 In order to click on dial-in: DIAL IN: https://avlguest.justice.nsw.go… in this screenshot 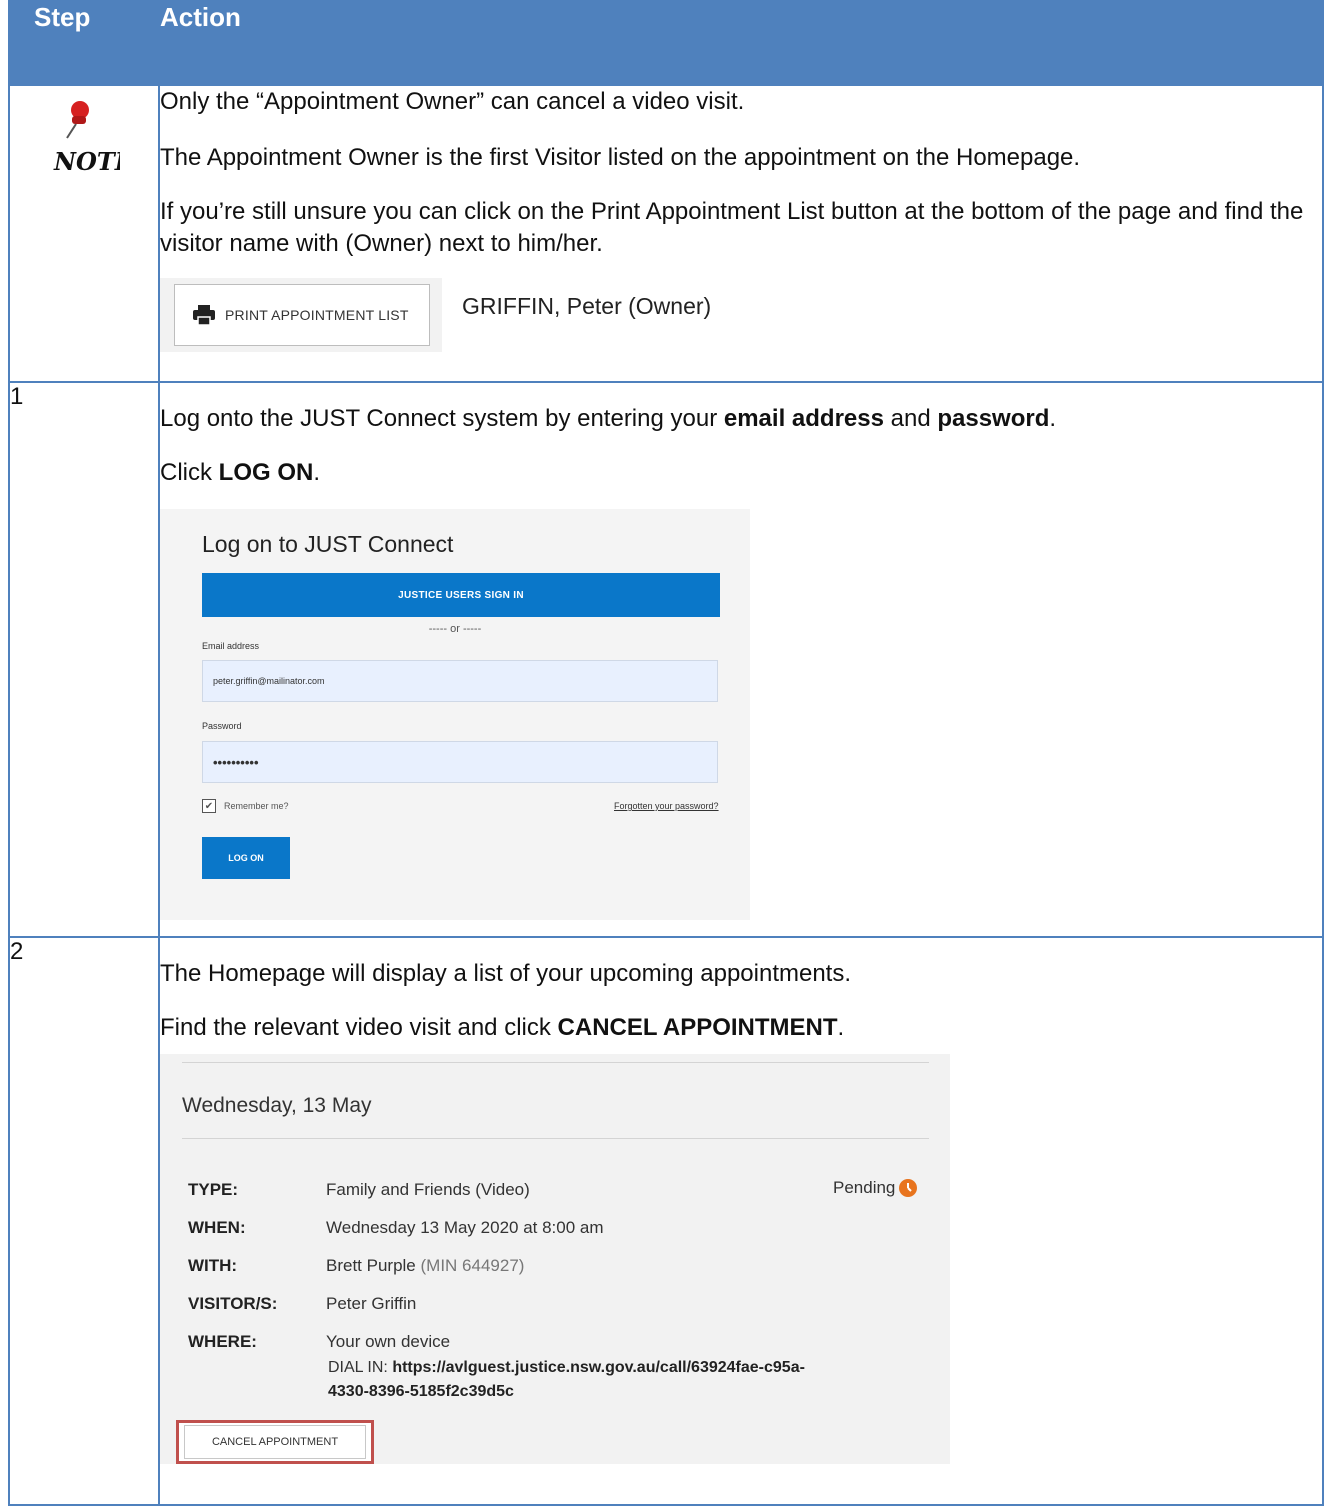, I will do `click(566, 1380)`.